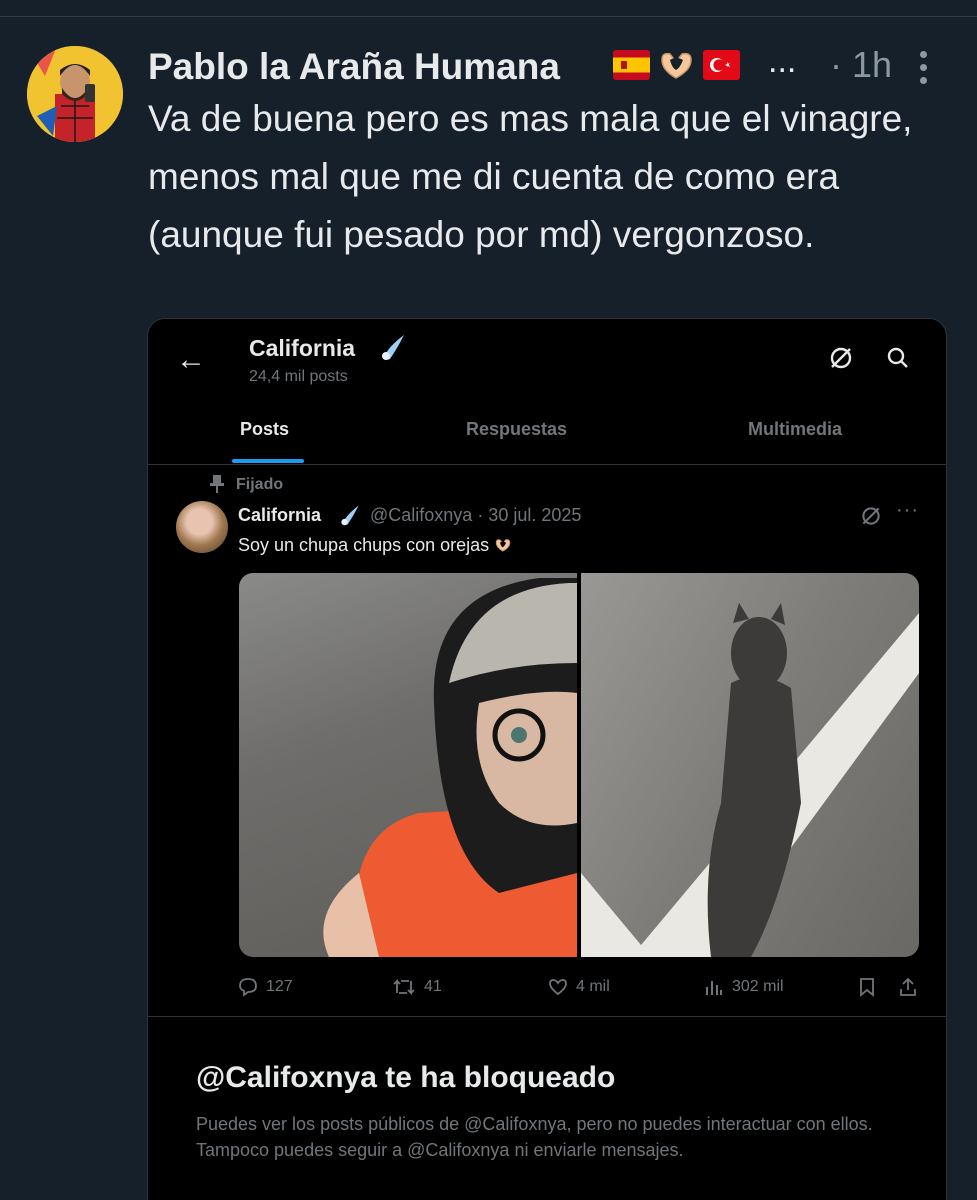 The height and width of the screenshot is (1200, 977). Describe the element at coordinates (302, 348) in the screenshot. I see `profile-name: California` at that location.